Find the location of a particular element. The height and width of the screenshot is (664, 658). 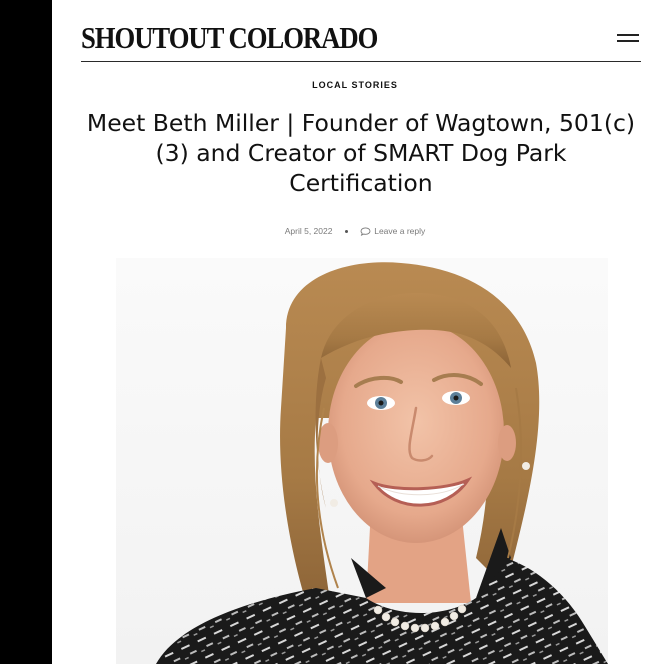

publish-date: April 5, 2022 is located at coordinates (309, 231).